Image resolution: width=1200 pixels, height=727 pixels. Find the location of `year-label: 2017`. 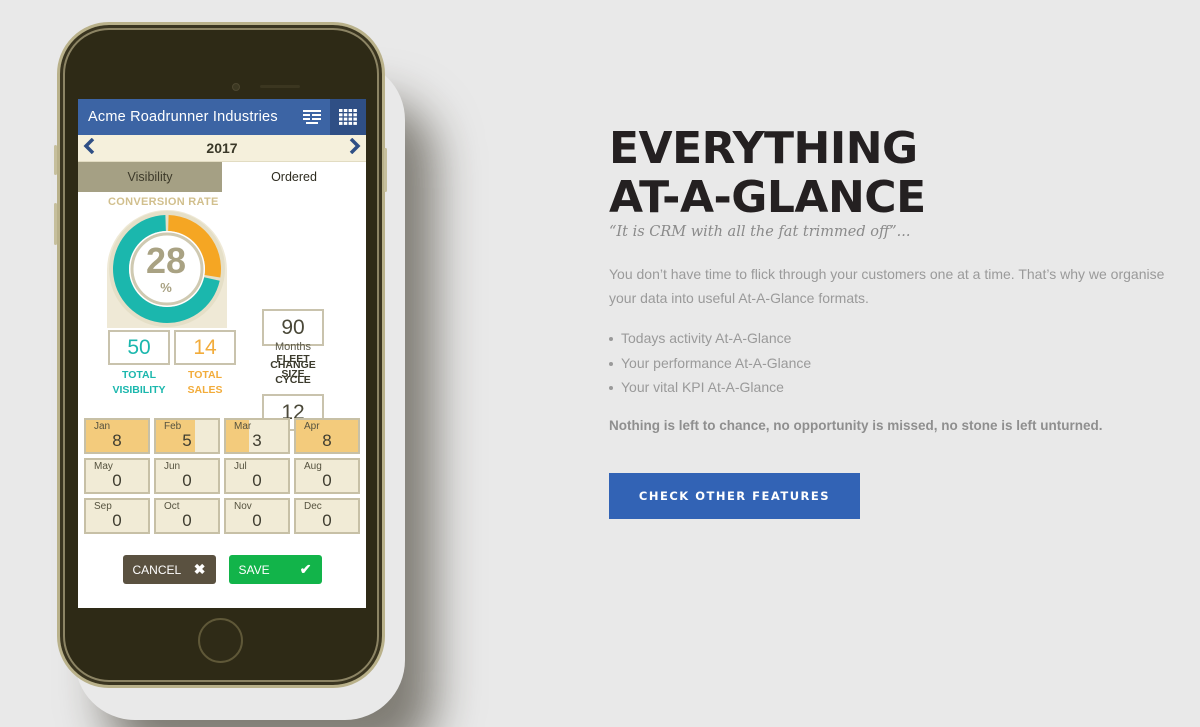

year-label: 2017 is located at coordinates (222, 148).